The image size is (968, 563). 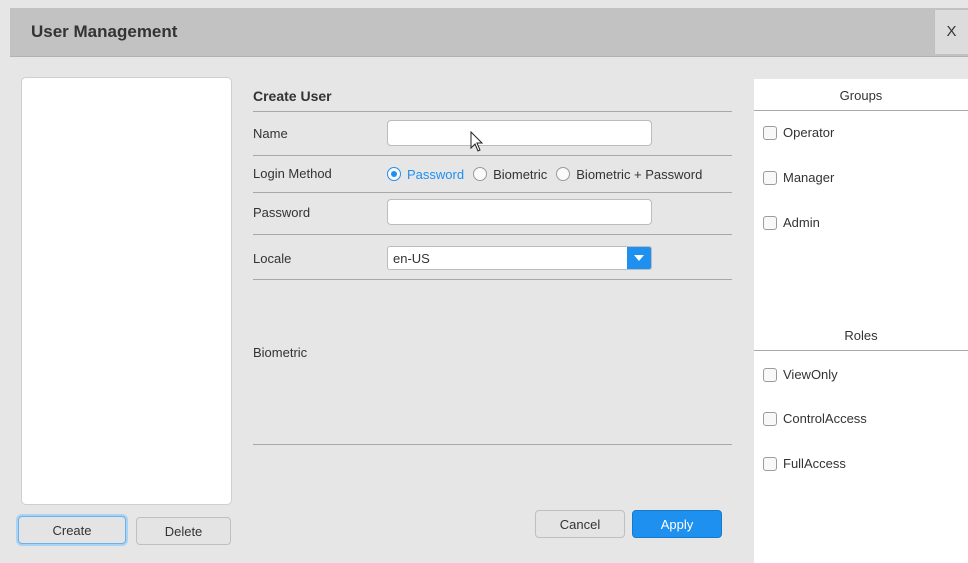 I want to click on form-title: Create User, so click(x=292, y=96).